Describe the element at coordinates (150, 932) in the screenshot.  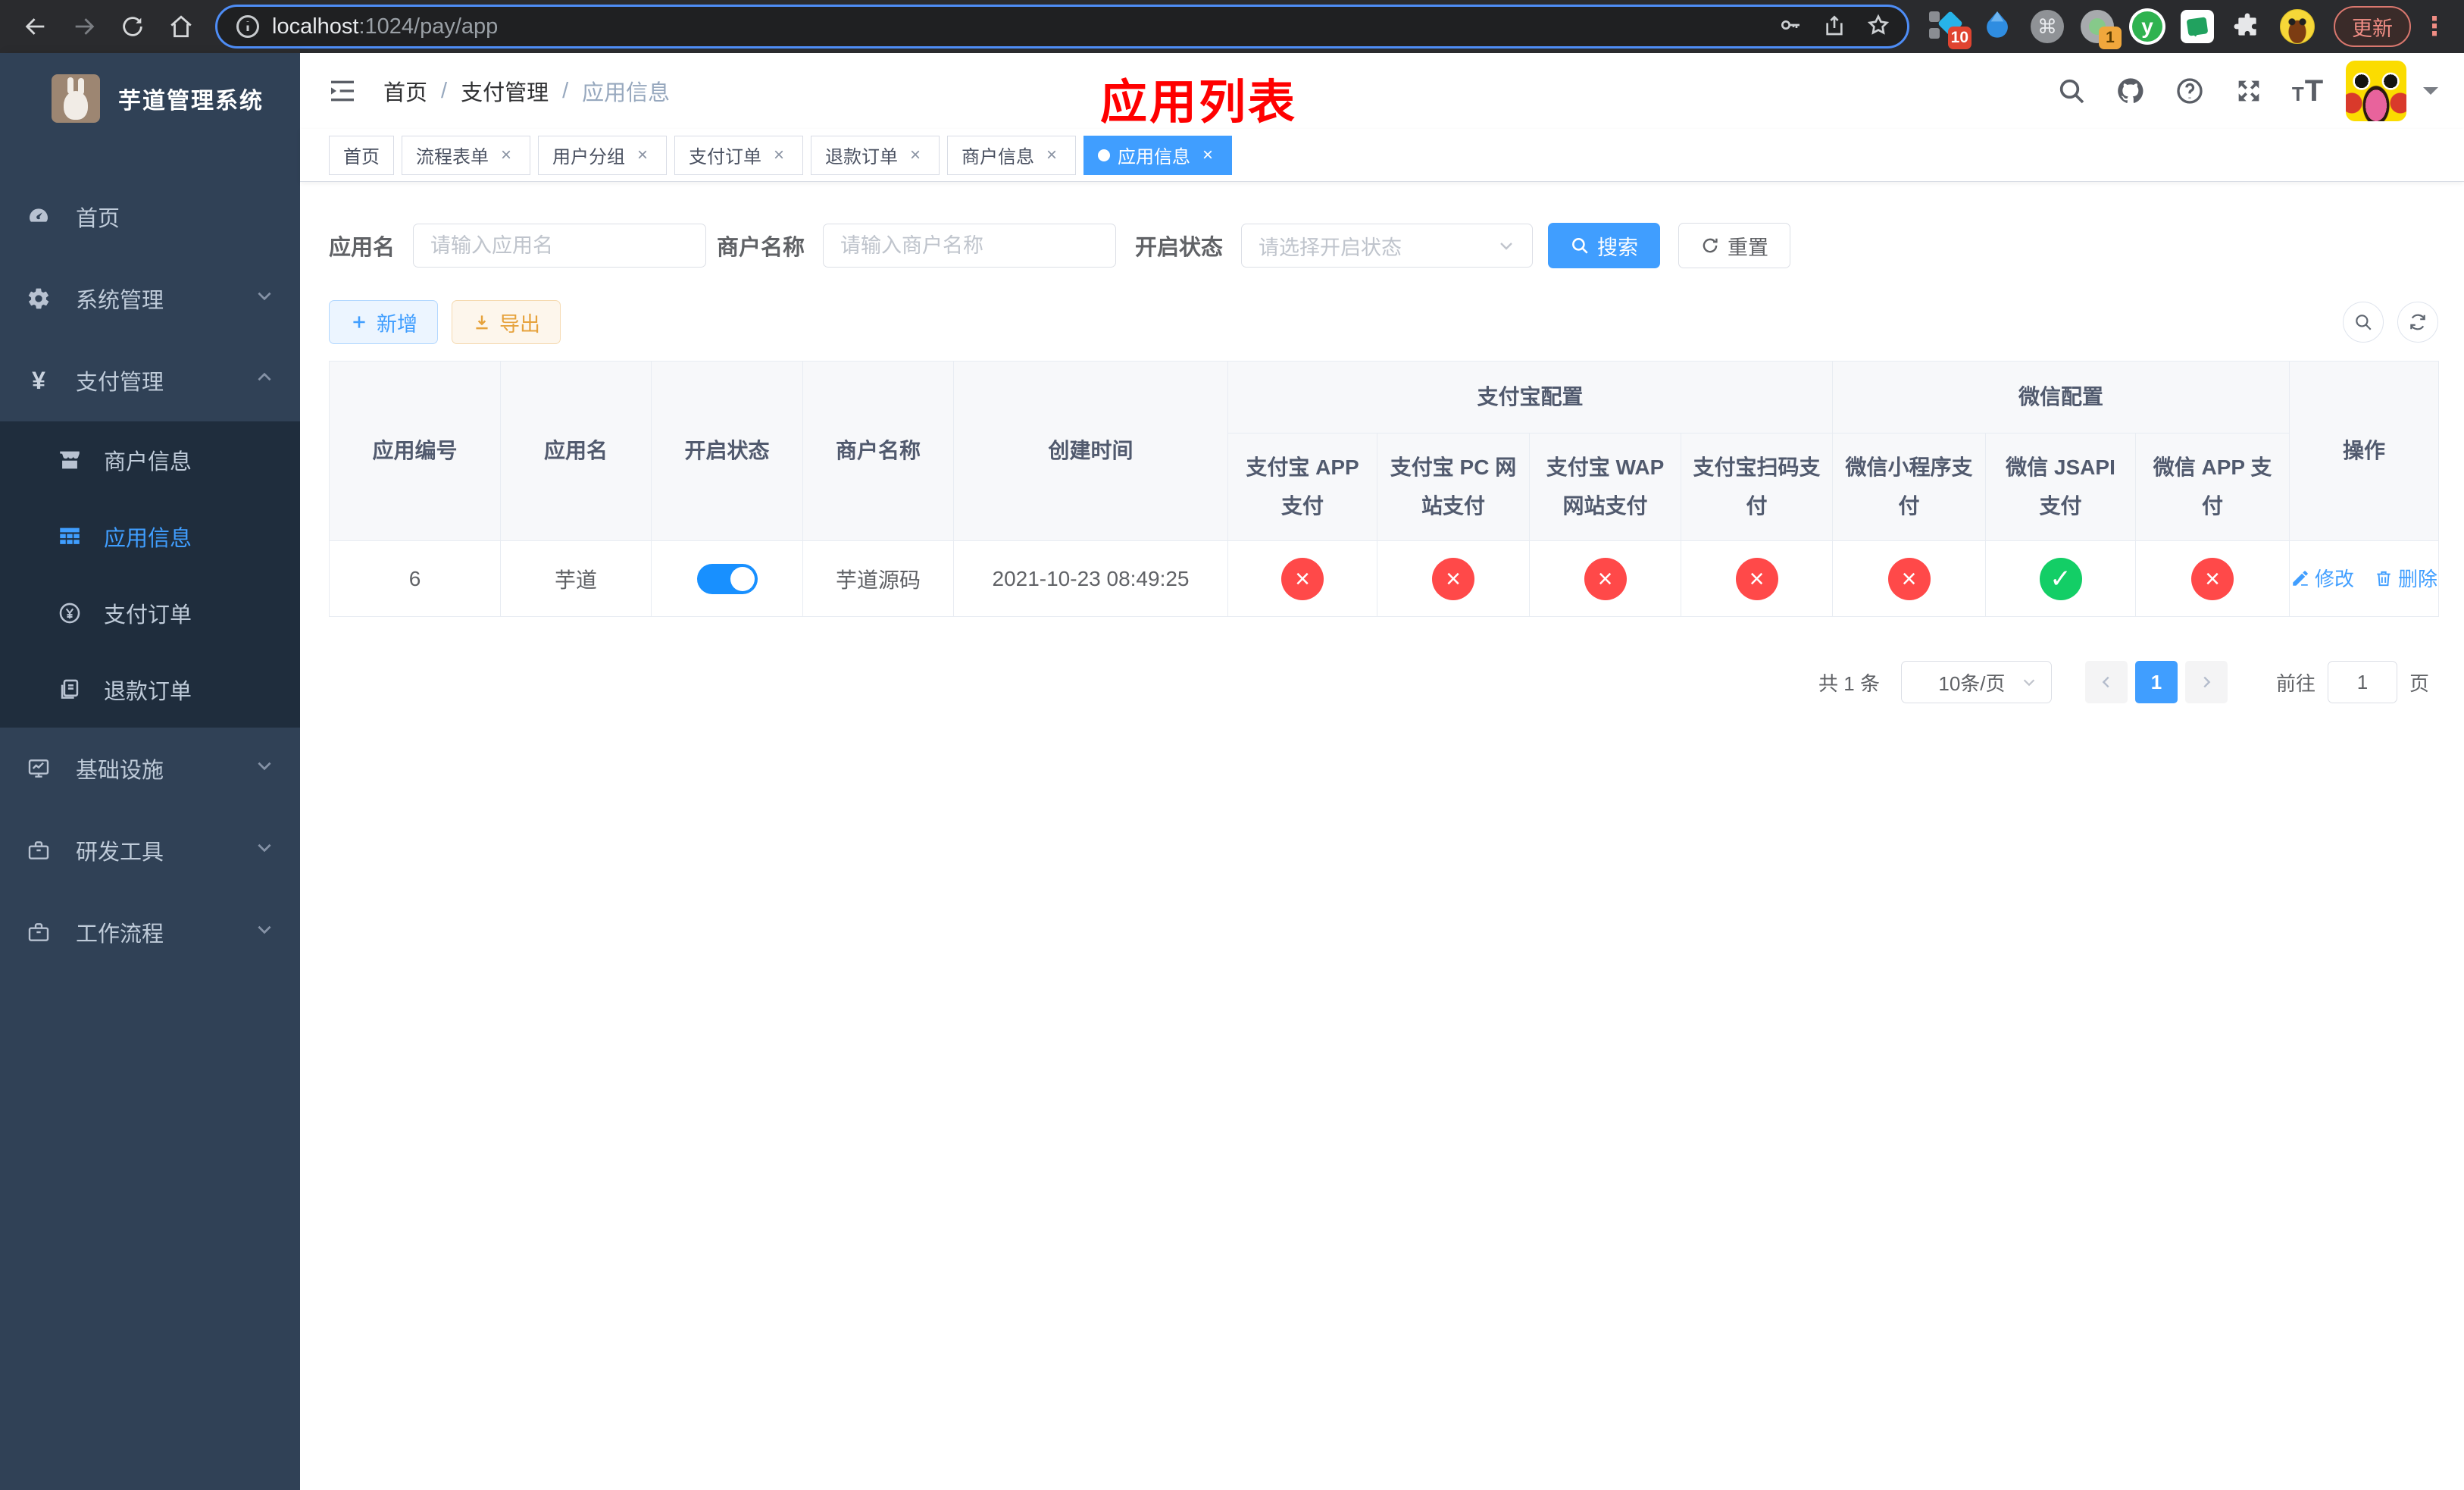
I see `sidebar-item-workflow: 工作流程` at that location.